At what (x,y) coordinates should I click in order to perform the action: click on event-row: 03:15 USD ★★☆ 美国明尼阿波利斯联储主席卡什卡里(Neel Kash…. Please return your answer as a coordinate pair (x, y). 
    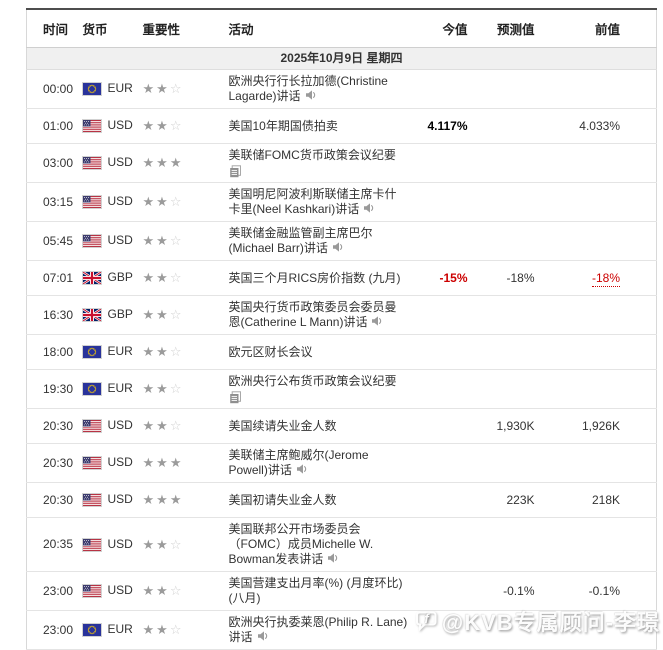
    Looking at the image, I should click on (341, 202).